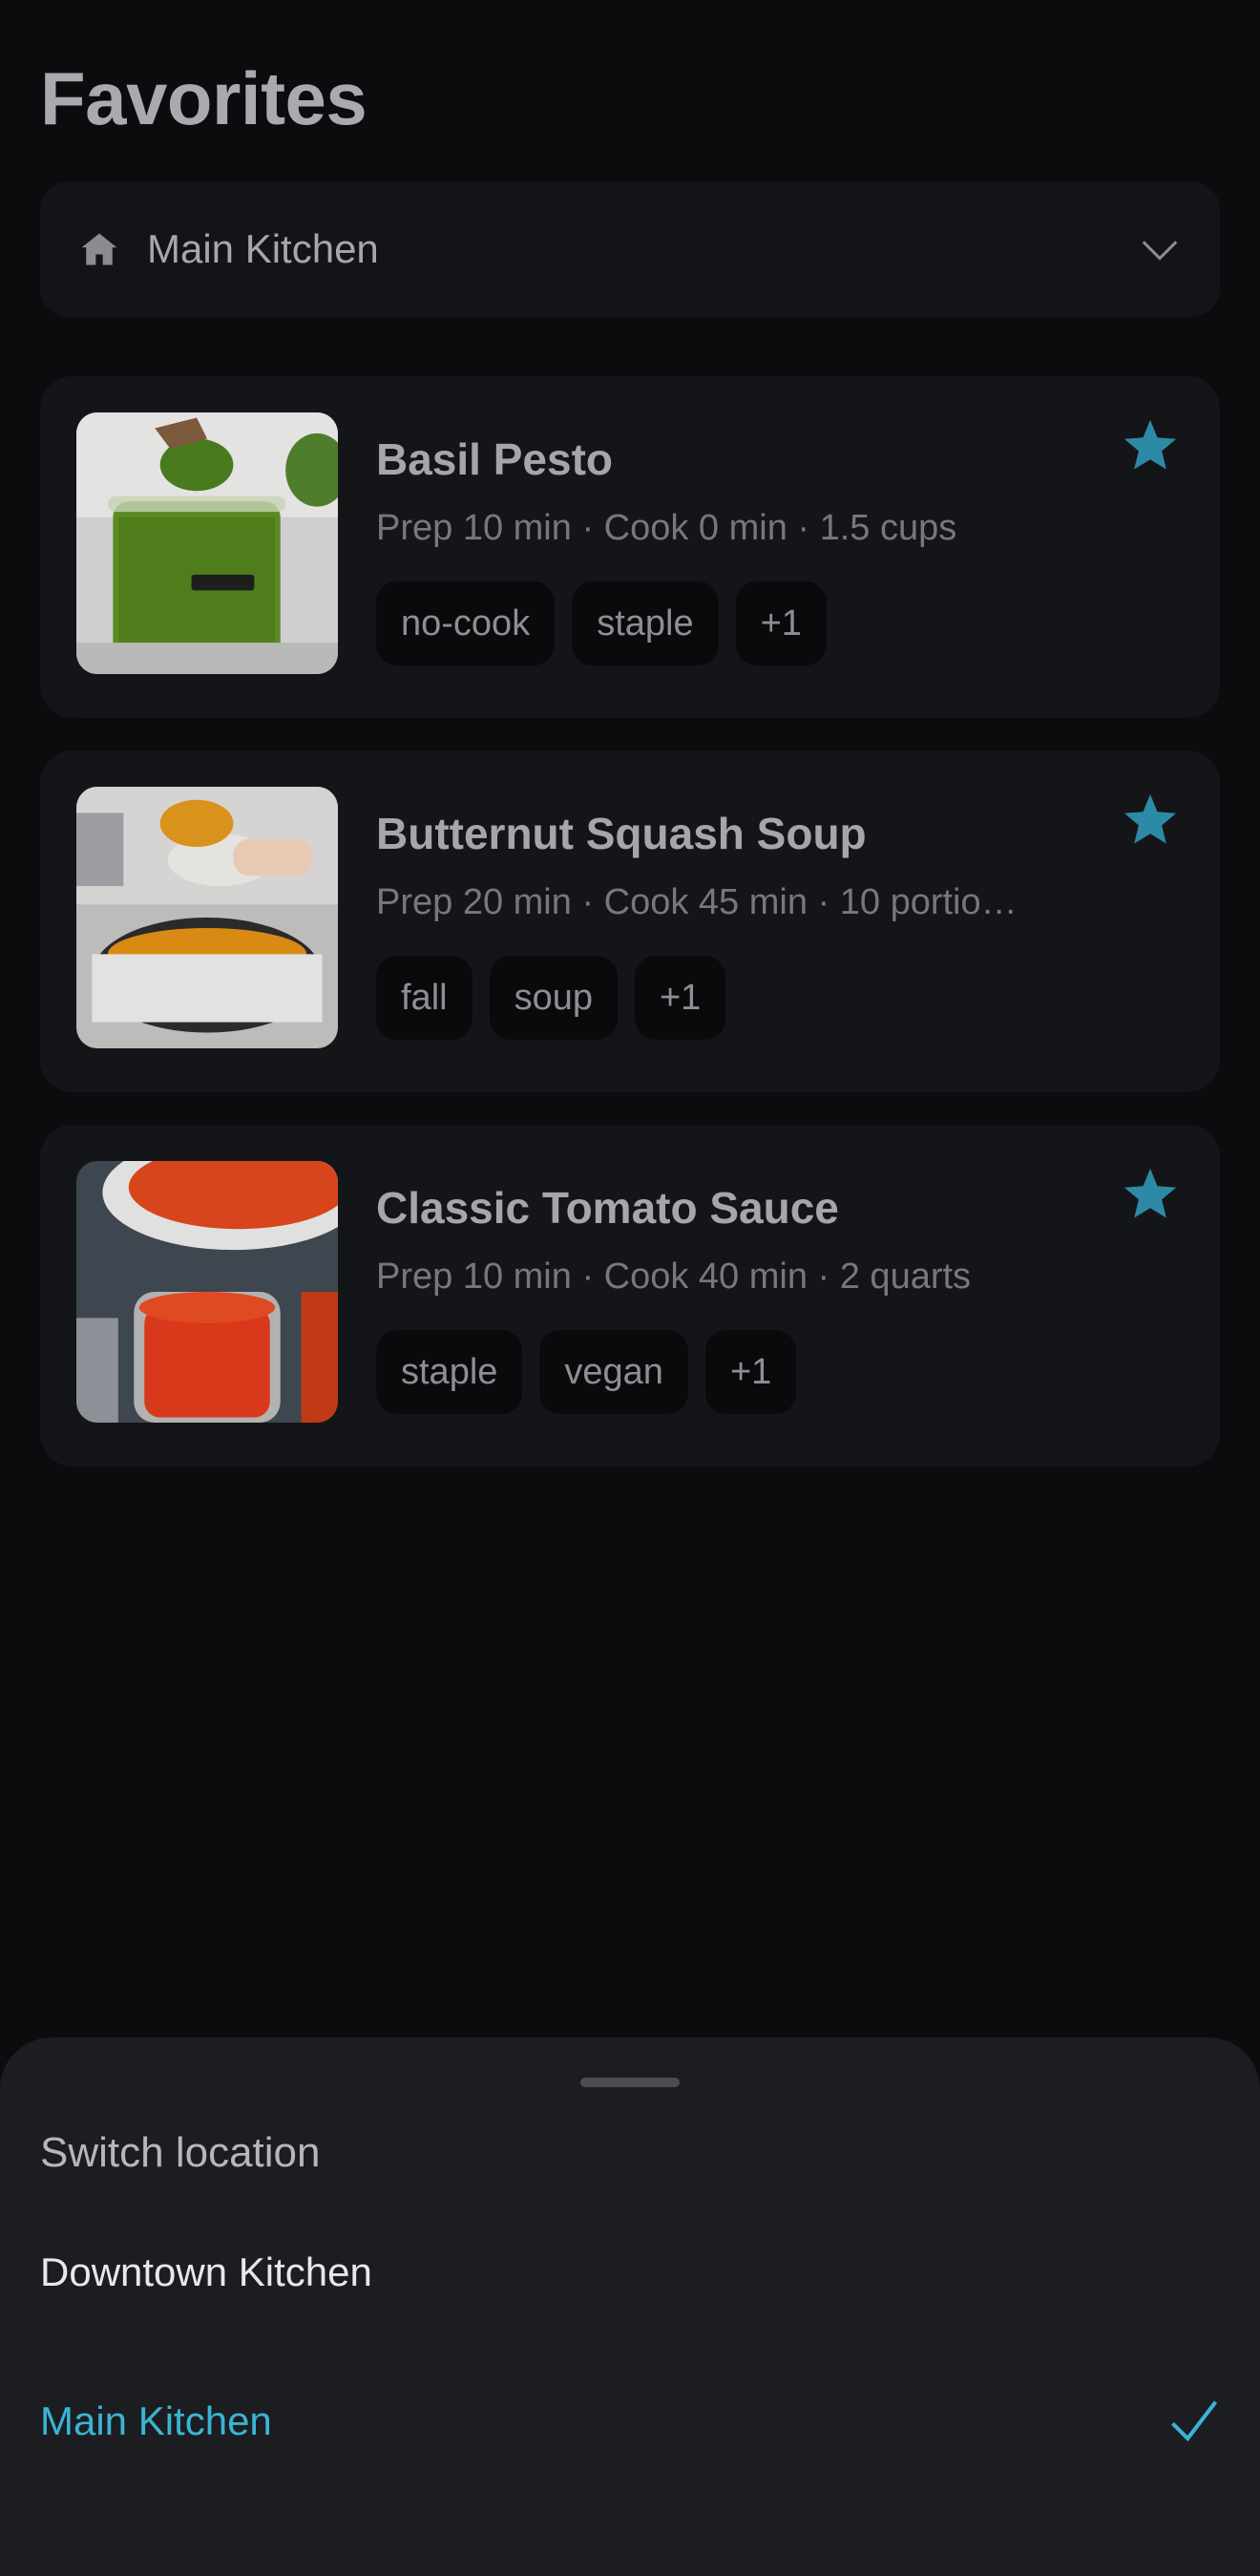  What do you see at coordinates (494, 459) in the screenshot?
I see `recipe-title: Basil Pesto` at bounding box center [494, 459].